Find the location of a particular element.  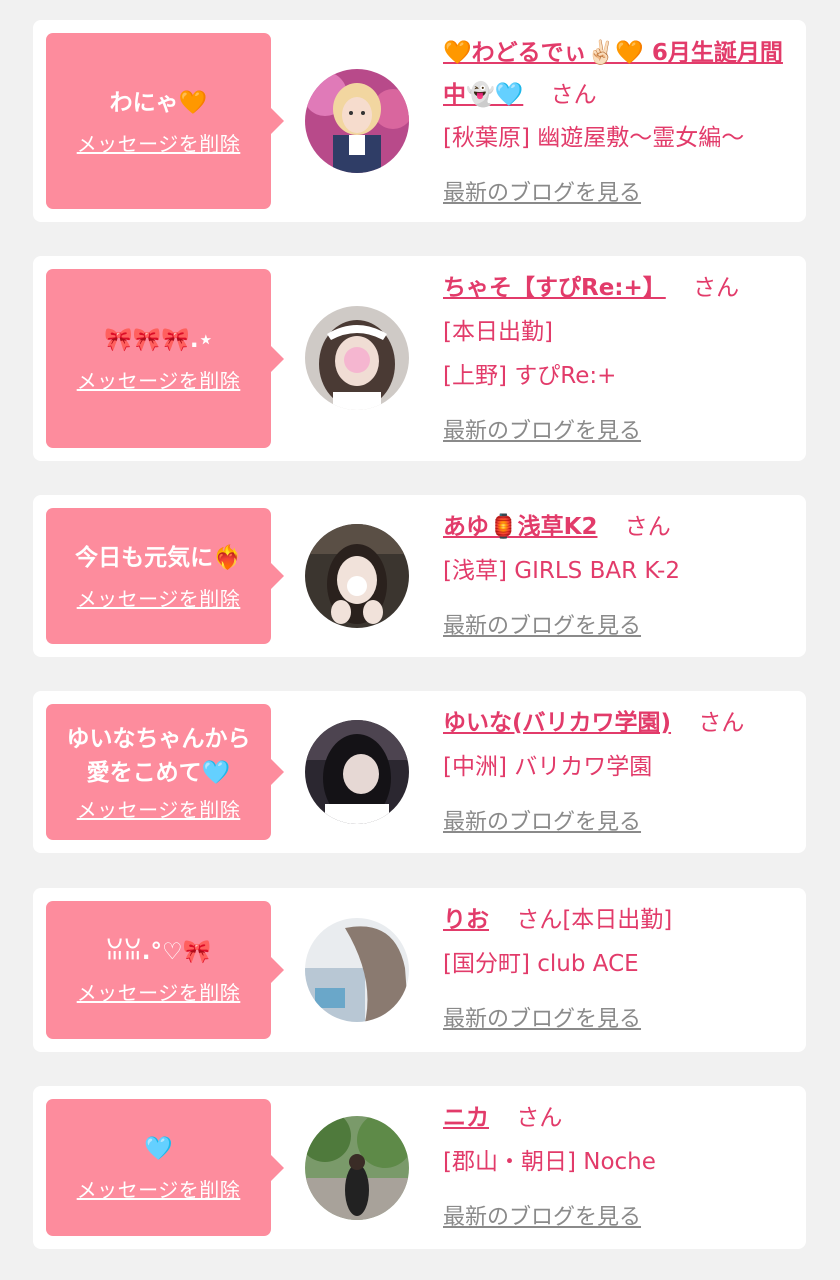

shop-detail: [国分町] club ACE is located at coordinates (541, 964).